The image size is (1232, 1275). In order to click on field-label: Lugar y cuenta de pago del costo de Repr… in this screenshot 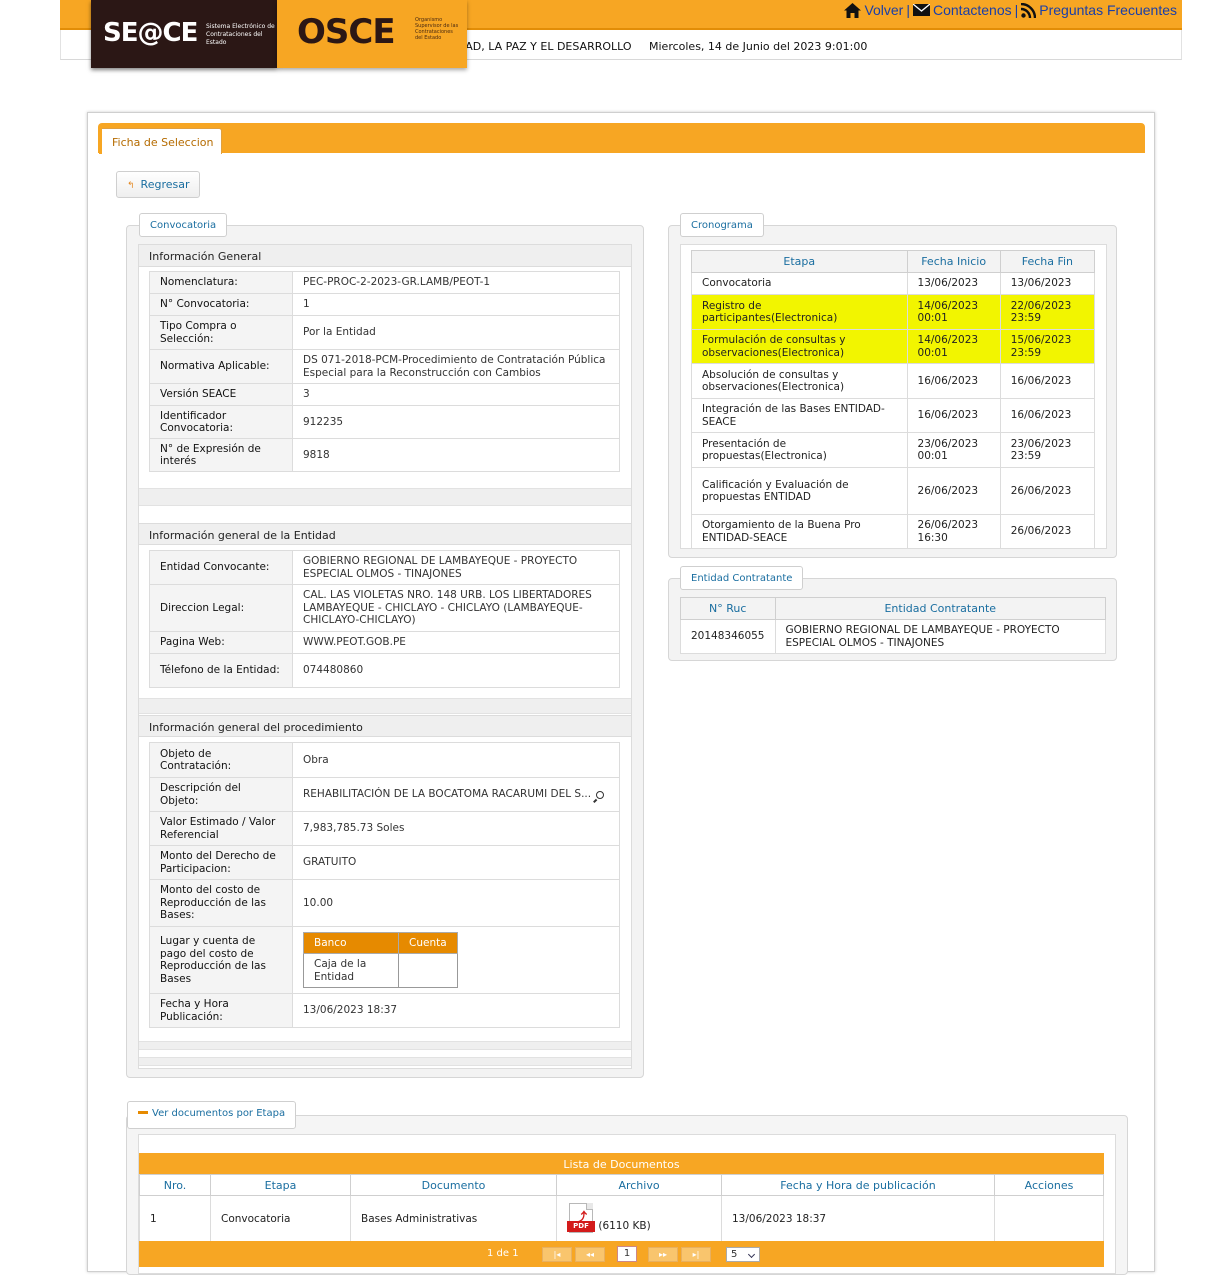, I will do `click(221, 960)`.